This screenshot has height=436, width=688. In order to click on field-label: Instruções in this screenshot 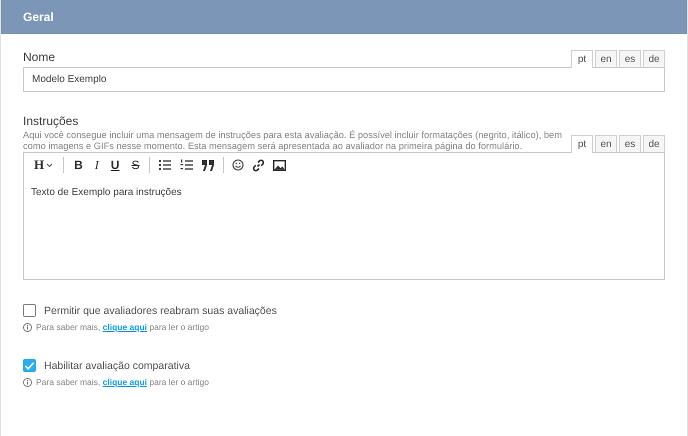, I will do `click(51, 121)`.